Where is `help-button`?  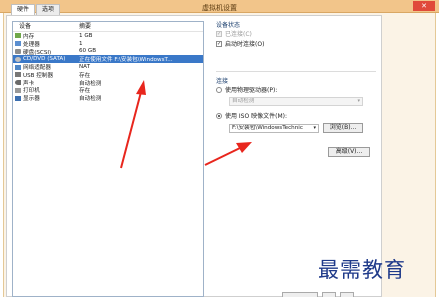
help-button is located at coordinates (347, 294).